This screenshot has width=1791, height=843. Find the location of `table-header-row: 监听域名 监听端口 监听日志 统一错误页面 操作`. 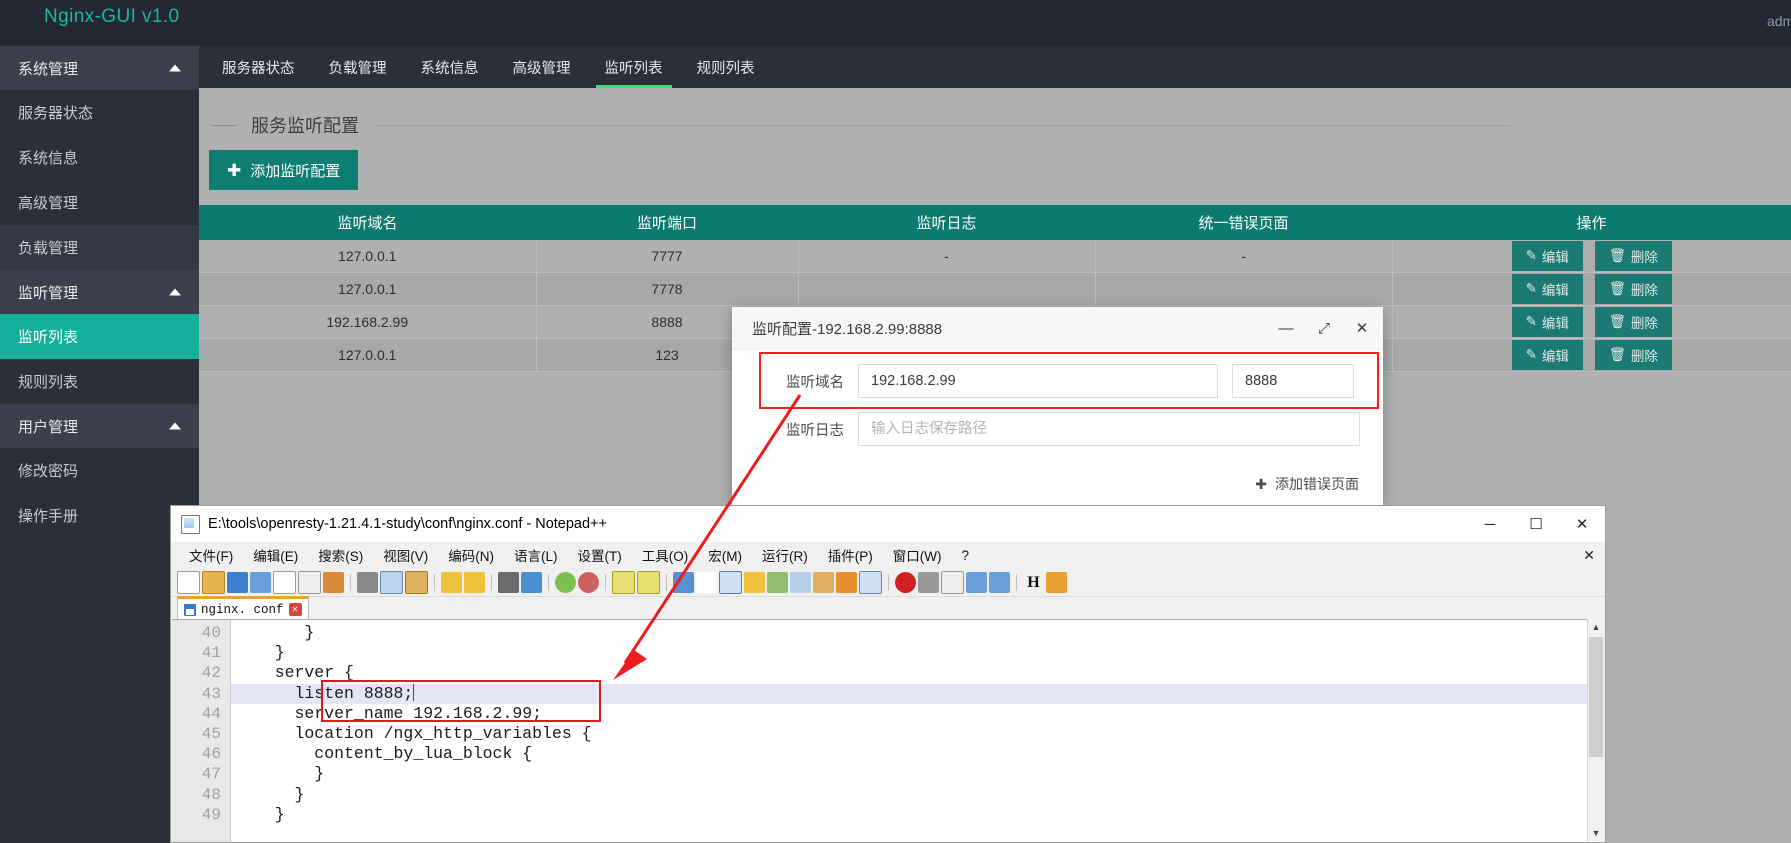

table-header-row: 监听域名 监听端口 监听日志 统一错误页面 操作 is located at coordinates (995, 222).